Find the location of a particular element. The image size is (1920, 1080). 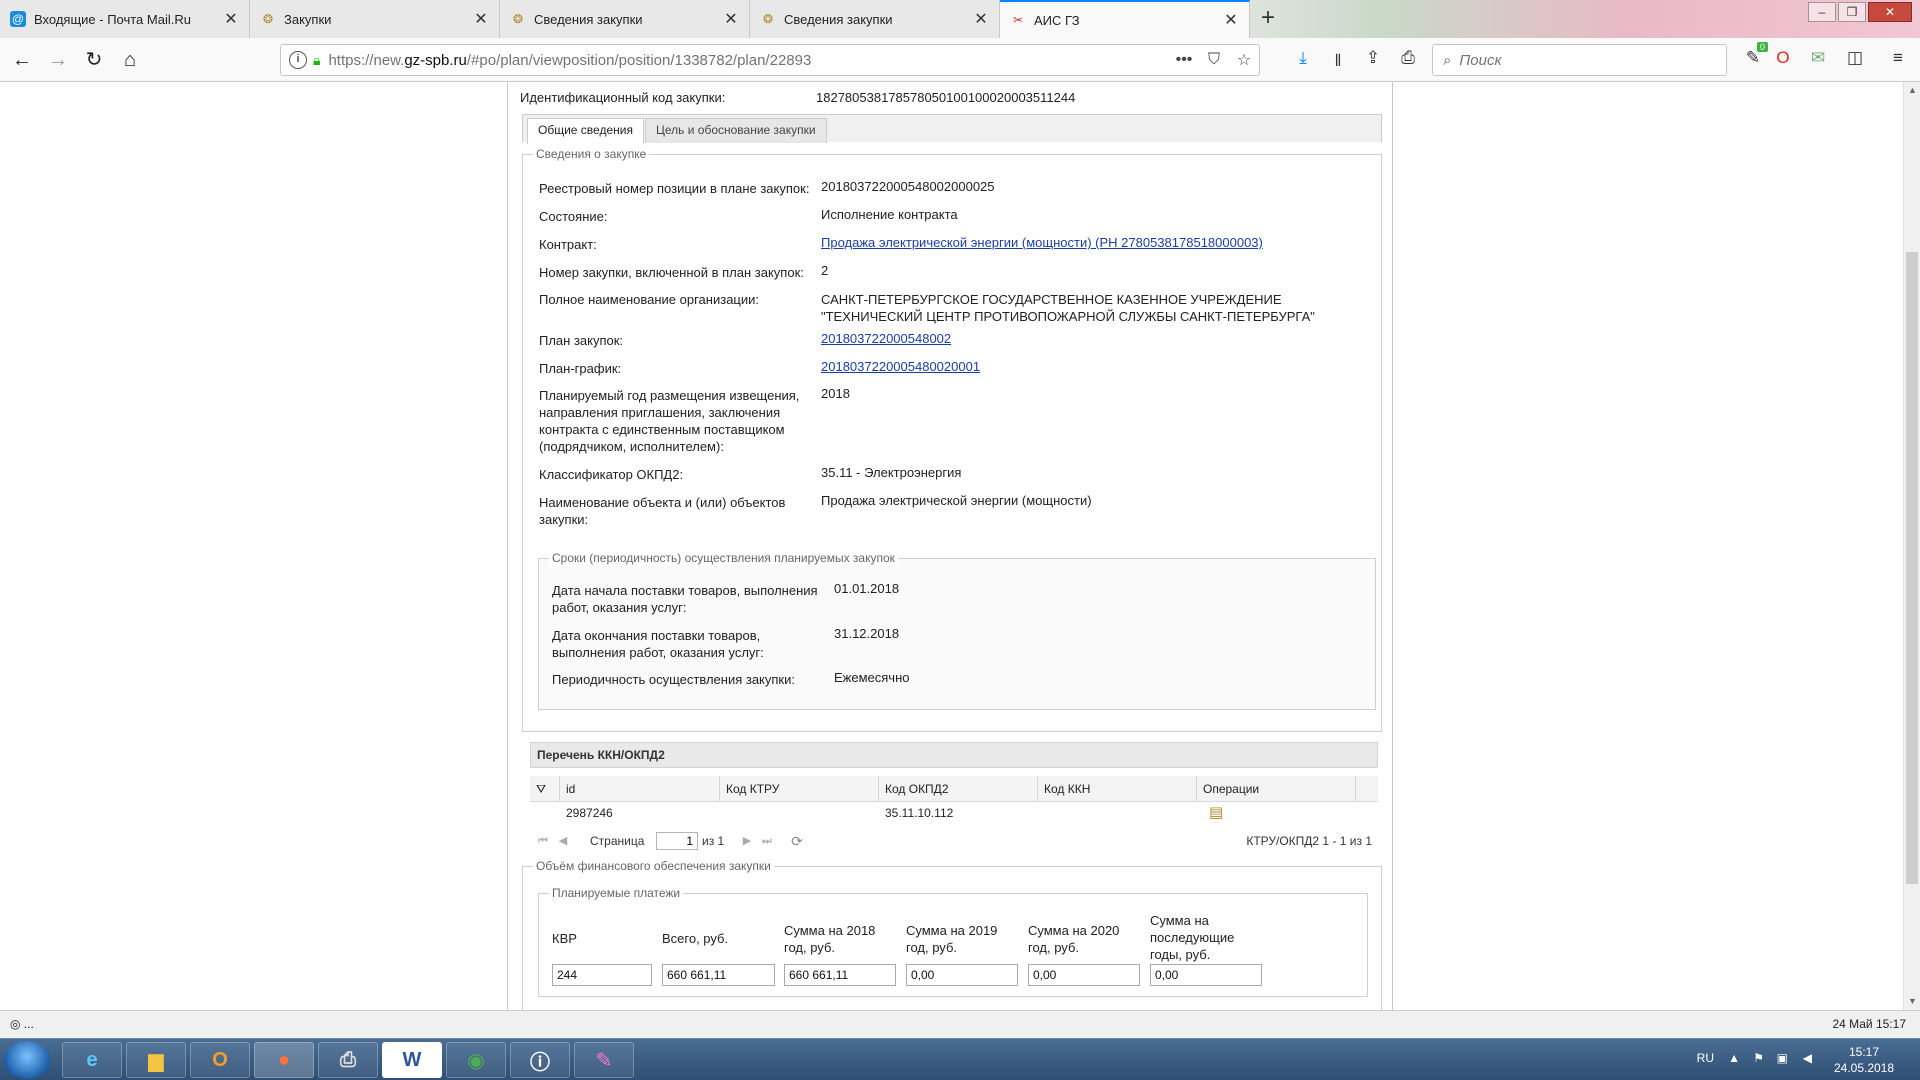

download-icon: ⤓ is located at coordinates (1303, 60).